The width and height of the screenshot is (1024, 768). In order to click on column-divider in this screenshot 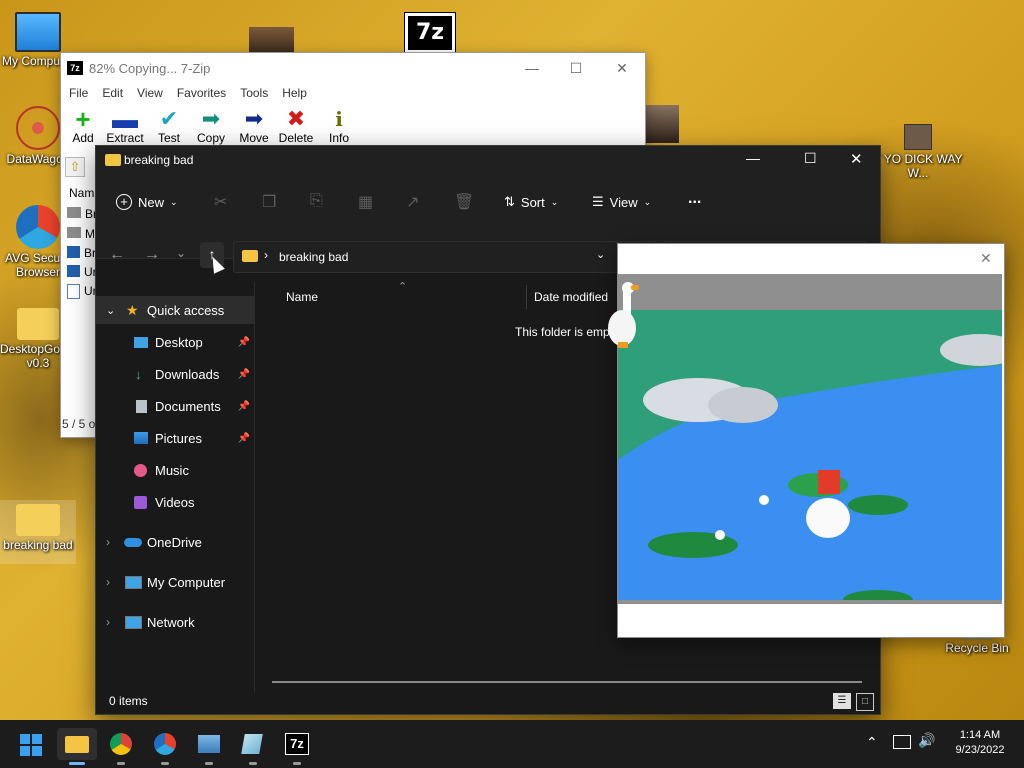, I will do `click(526, 297)`.